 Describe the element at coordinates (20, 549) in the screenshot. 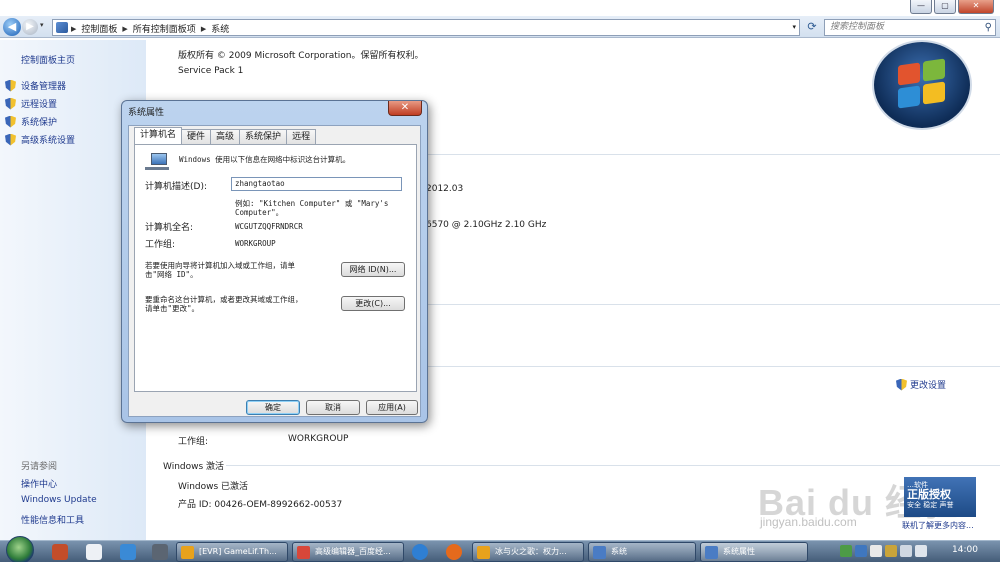

I see `start-button` at that location.